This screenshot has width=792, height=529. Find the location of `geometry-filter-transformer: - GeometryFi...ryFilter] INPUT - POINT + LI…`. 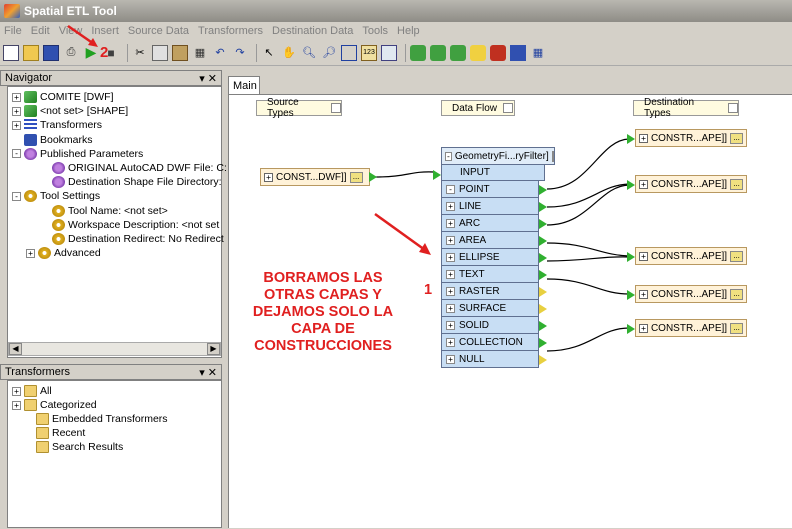

geometry-filter-transformer: - GeometryFi...ryFilter] INPUT - POINT + LI… is located at coordinates (498, 257).